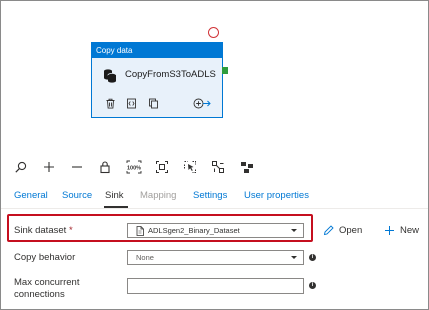  What do you see at coordinates (247, 167) in the screenshot?
I see `layout-icon` at bounding box center [247, 167].